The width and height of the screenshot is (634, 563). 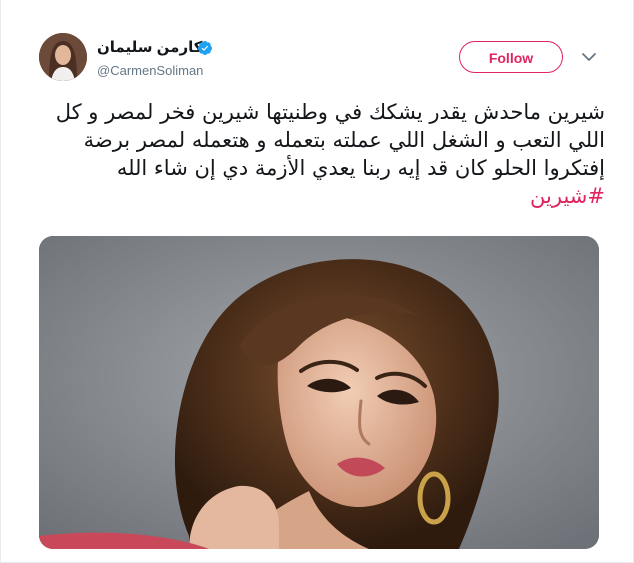 What do you see at coordinates (511, 57) in the screenshot?
I see `follow-button: Follow` at bounding box center [511, 57].